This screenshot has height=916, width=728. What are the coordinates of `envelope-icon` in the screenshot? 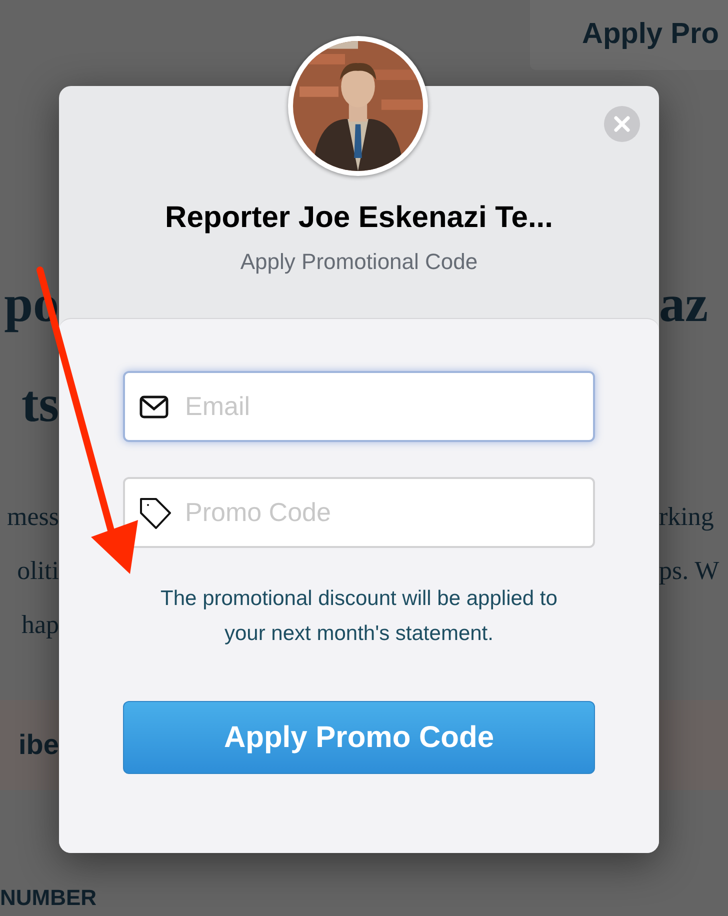 It's located at (154, 406).